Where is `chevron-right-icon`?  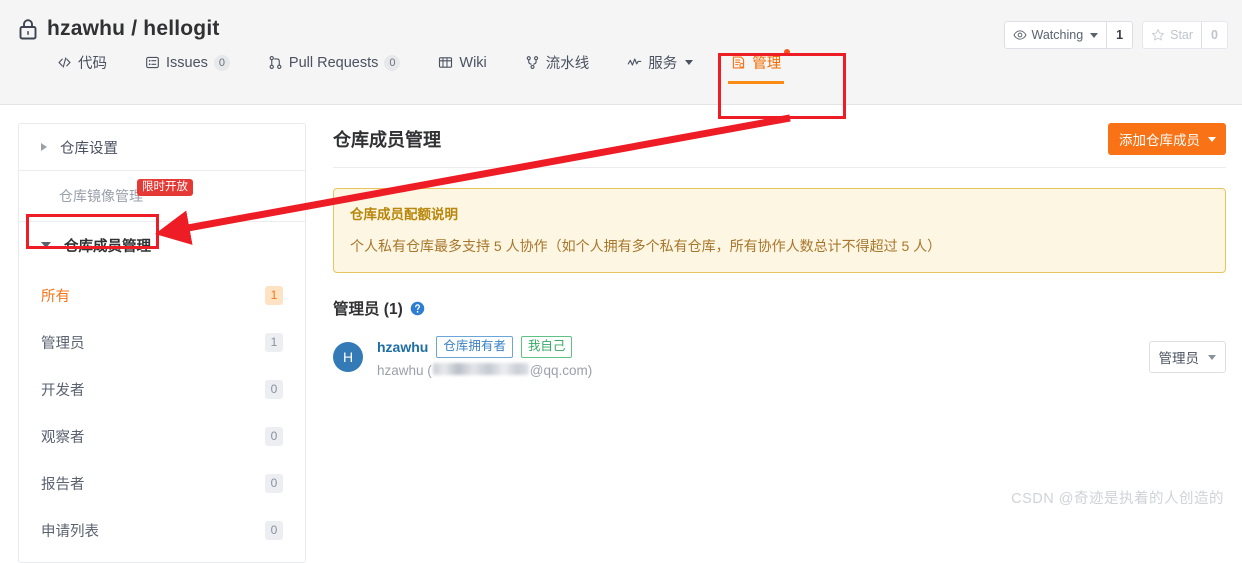 chevron-right-icon is located at coordinates (44, 147).